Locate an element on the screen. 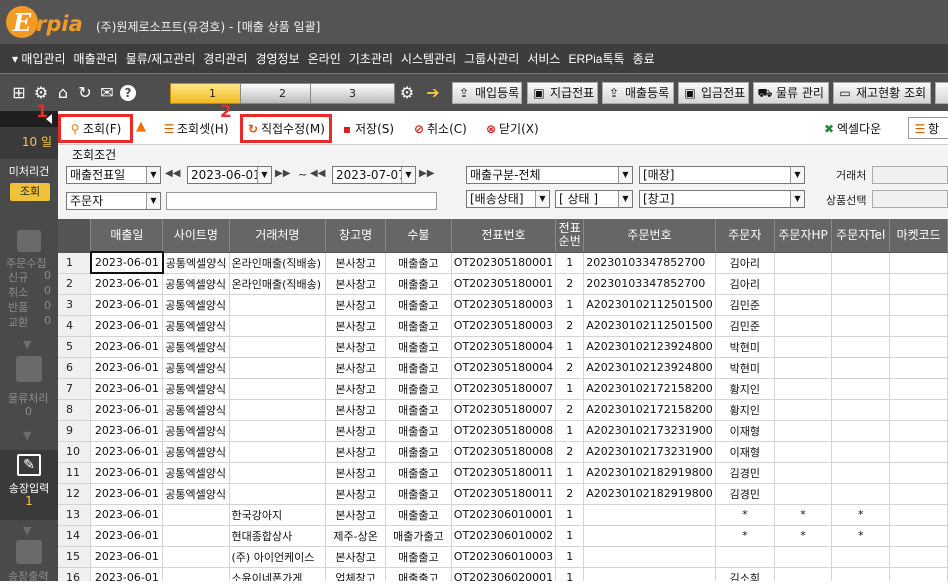  menu-logistics: 물류/재고관리 is located at coordinates (161, 58).